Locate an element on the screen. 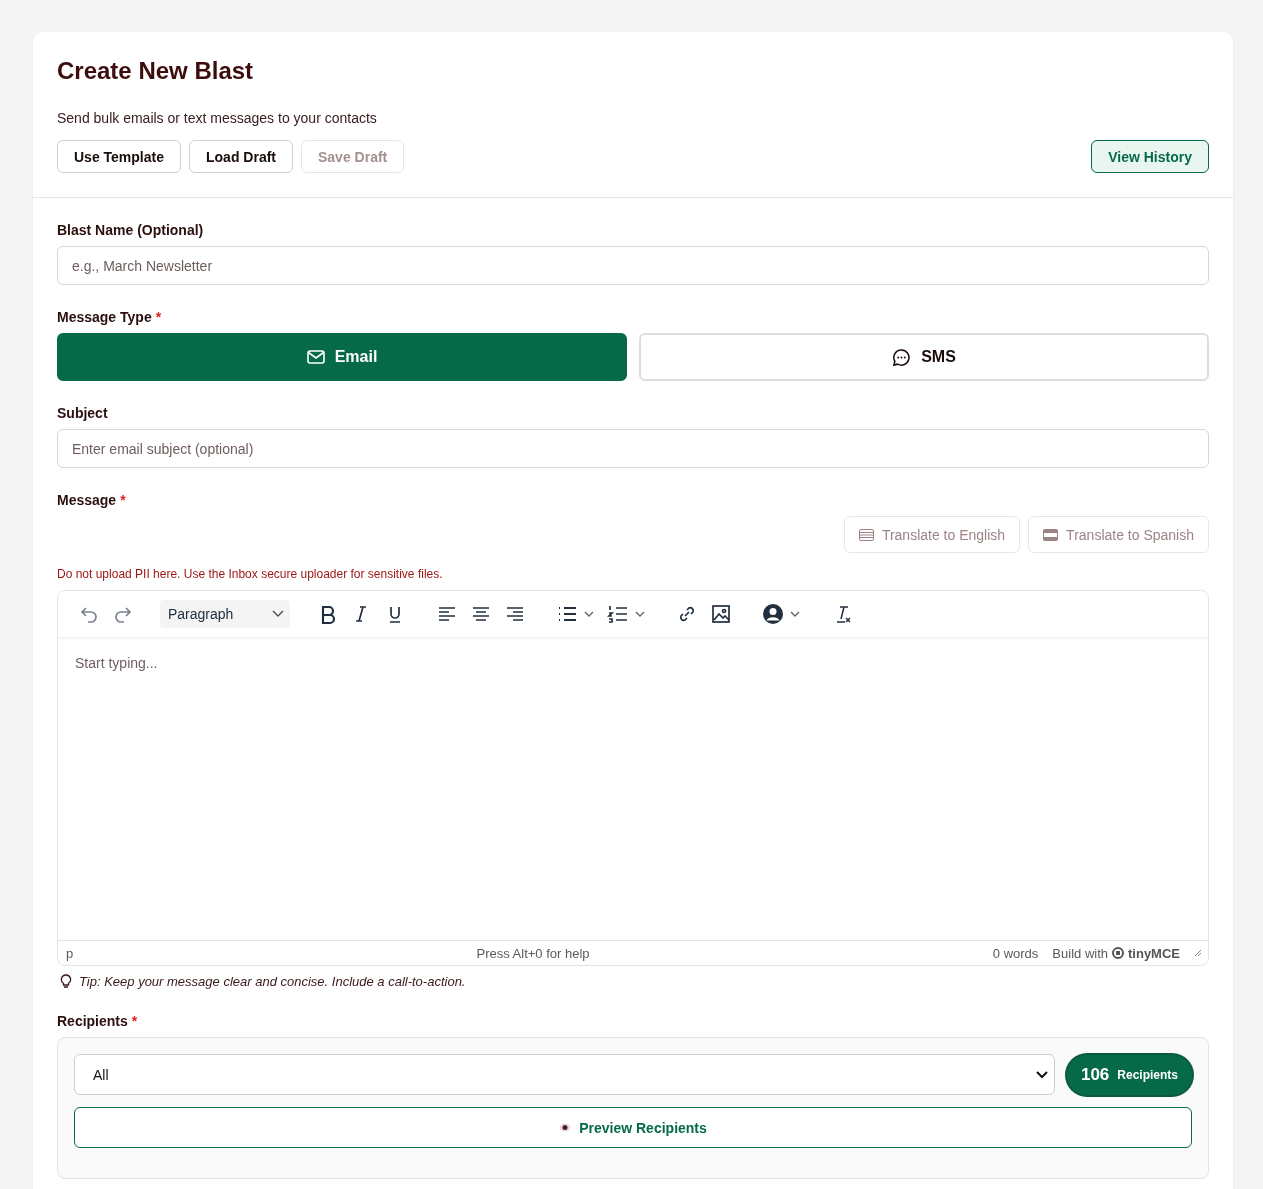  action-button: Load Draft is located at coordinates (241, 156).